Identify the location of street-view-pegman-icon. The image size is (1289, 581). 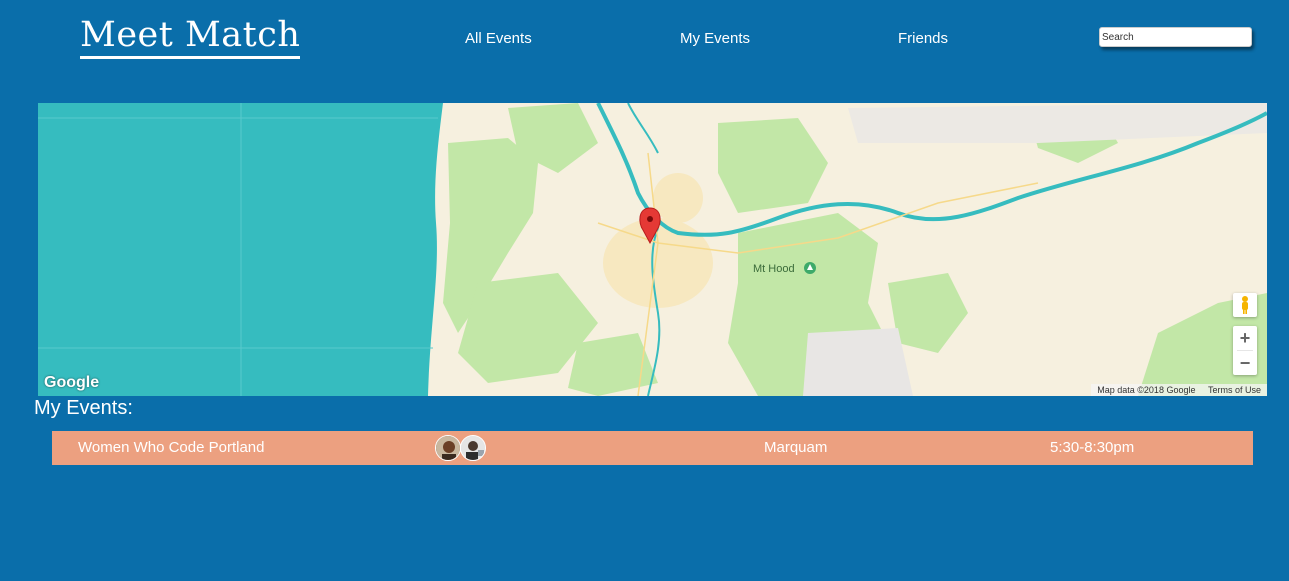
(1245, 305).